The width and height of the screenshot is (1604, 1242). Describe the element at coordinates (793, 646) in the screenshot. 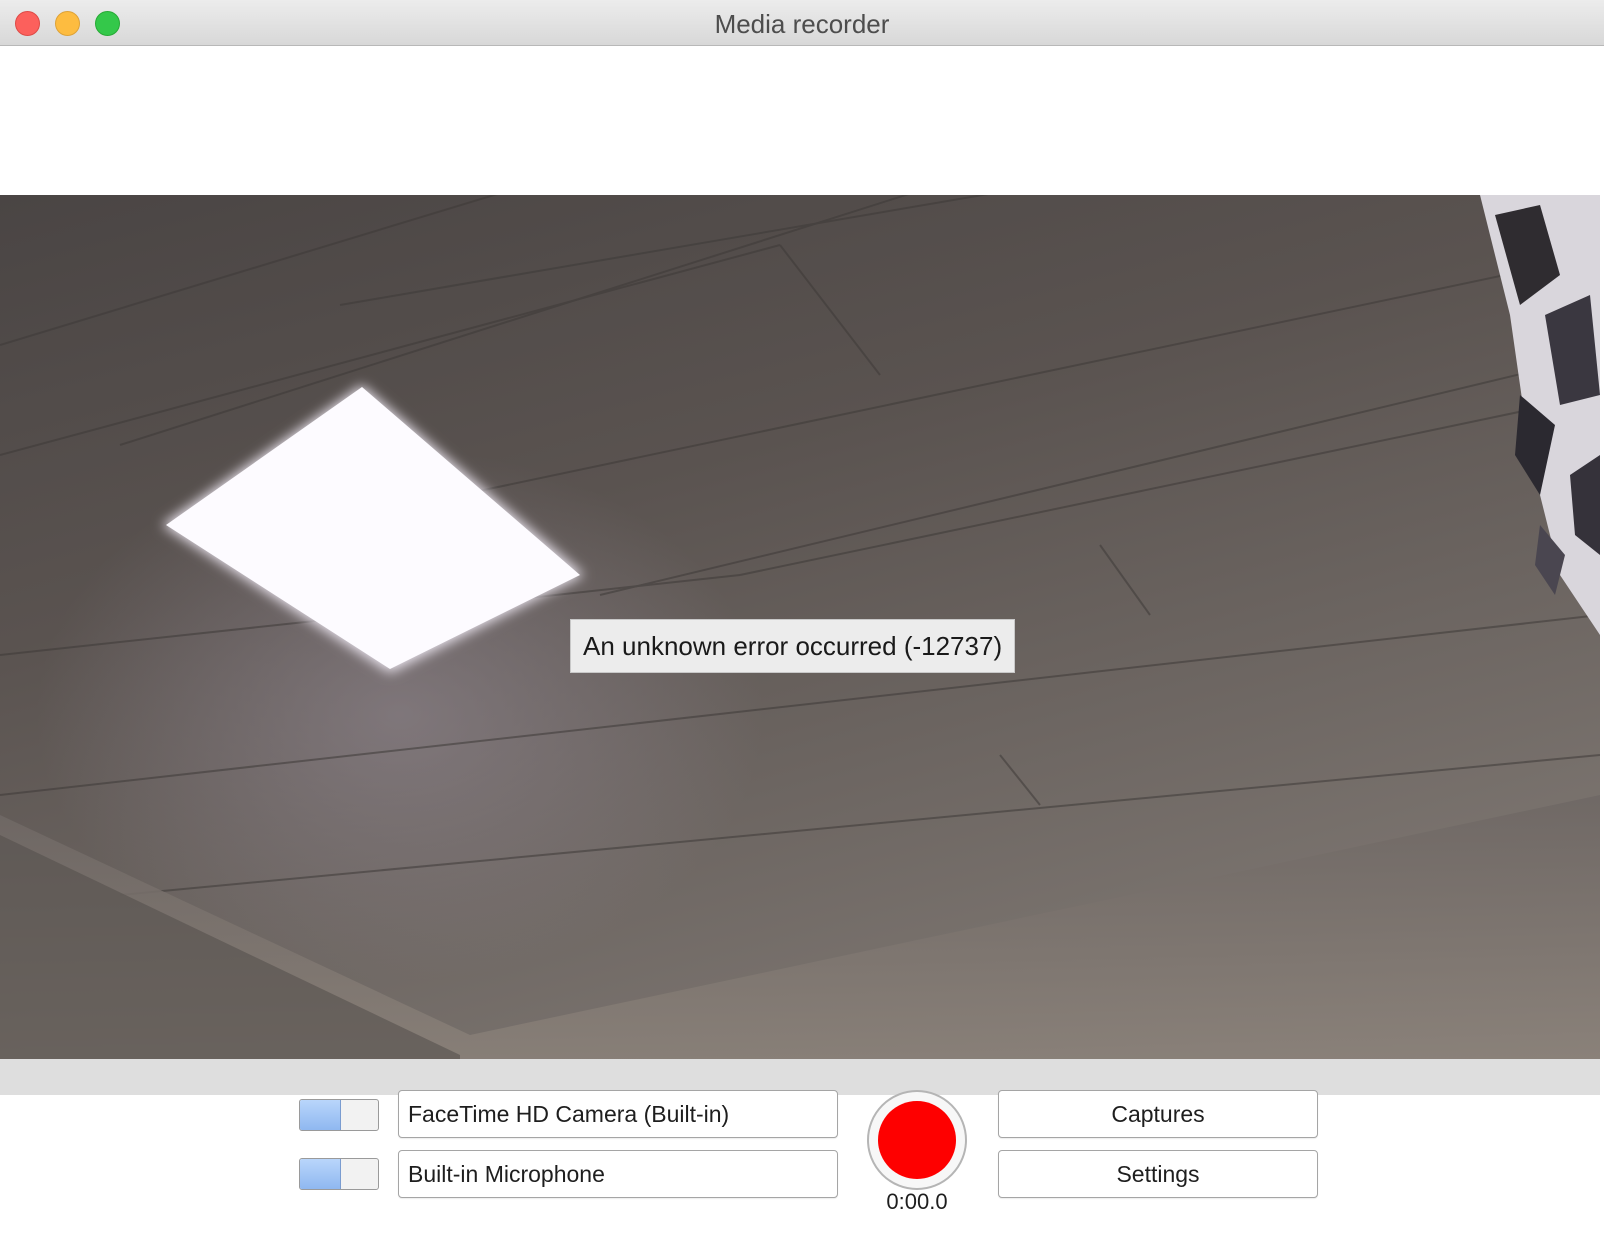

I see `error-message: An unknown error occurred (-12737)` at that location.